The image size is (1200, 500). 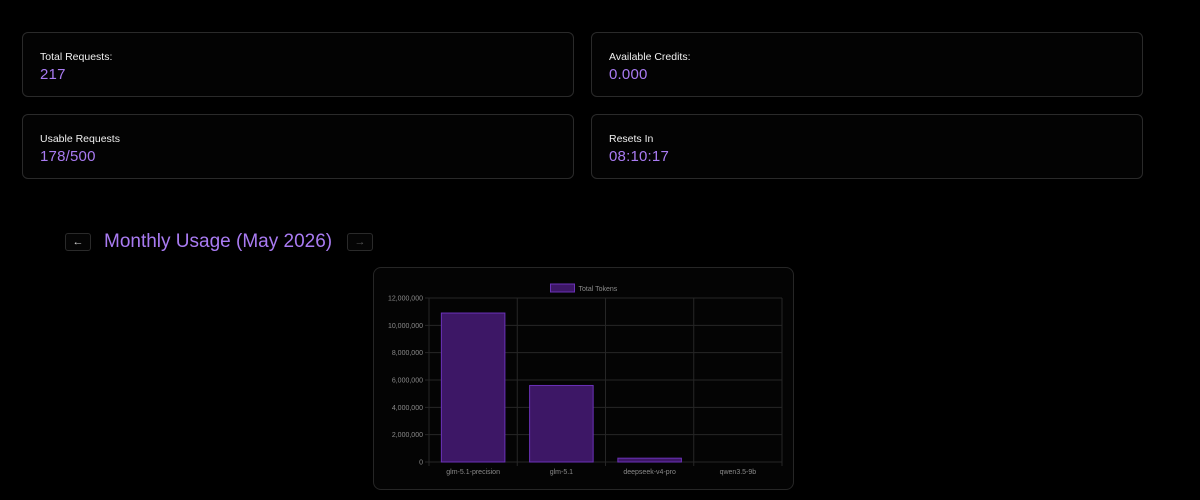 What do you see at coordinates (421, 463) in the screenshot?
I see `y-tick-label: 0` at bounding box center [421, 463].